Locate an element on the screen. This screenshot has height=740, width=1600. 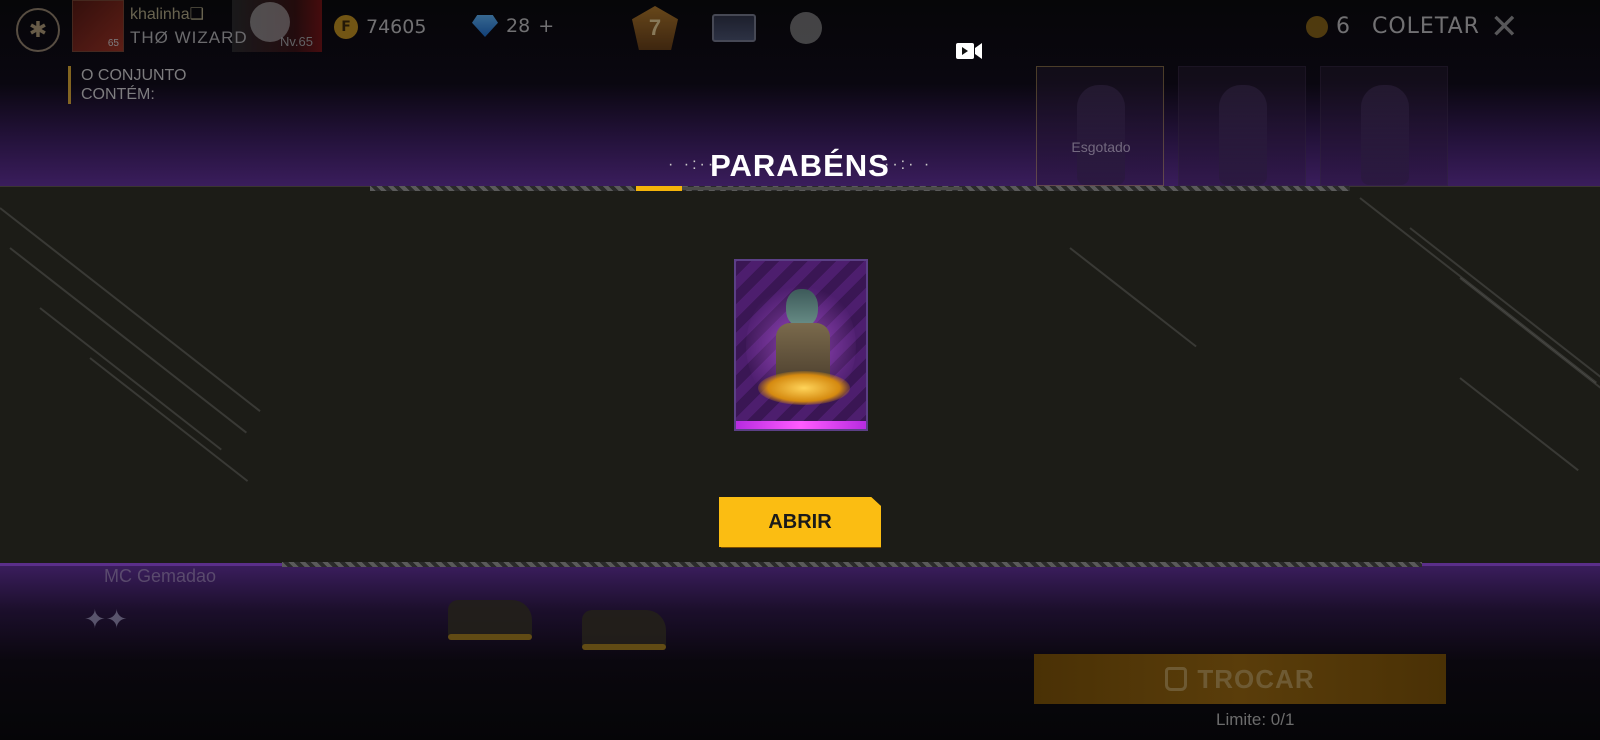
character-shoe-right is located at coordinates (624, 630).